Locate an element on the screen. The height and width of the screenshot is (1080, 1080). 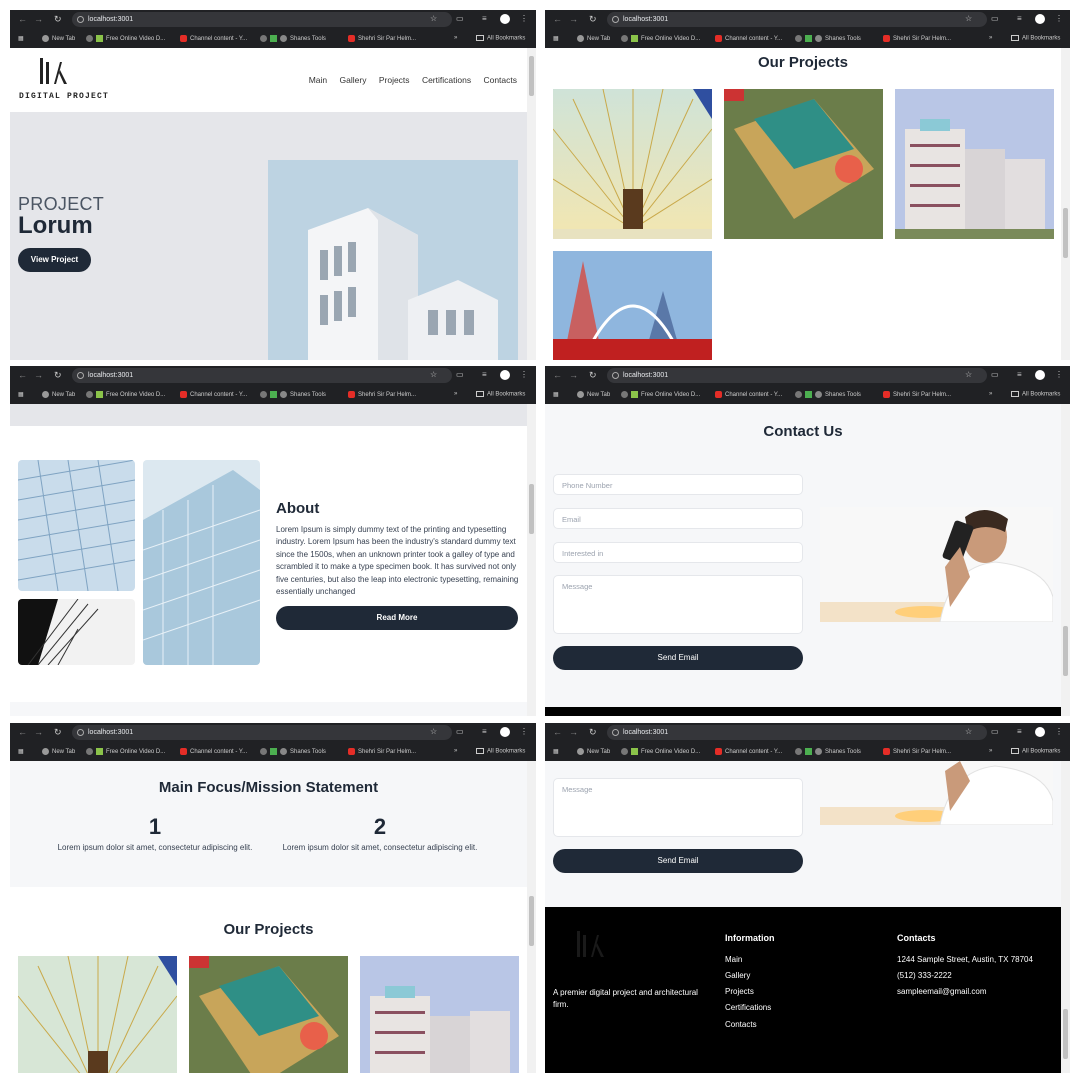
project-image-towers is located at coordinates (974, 164).